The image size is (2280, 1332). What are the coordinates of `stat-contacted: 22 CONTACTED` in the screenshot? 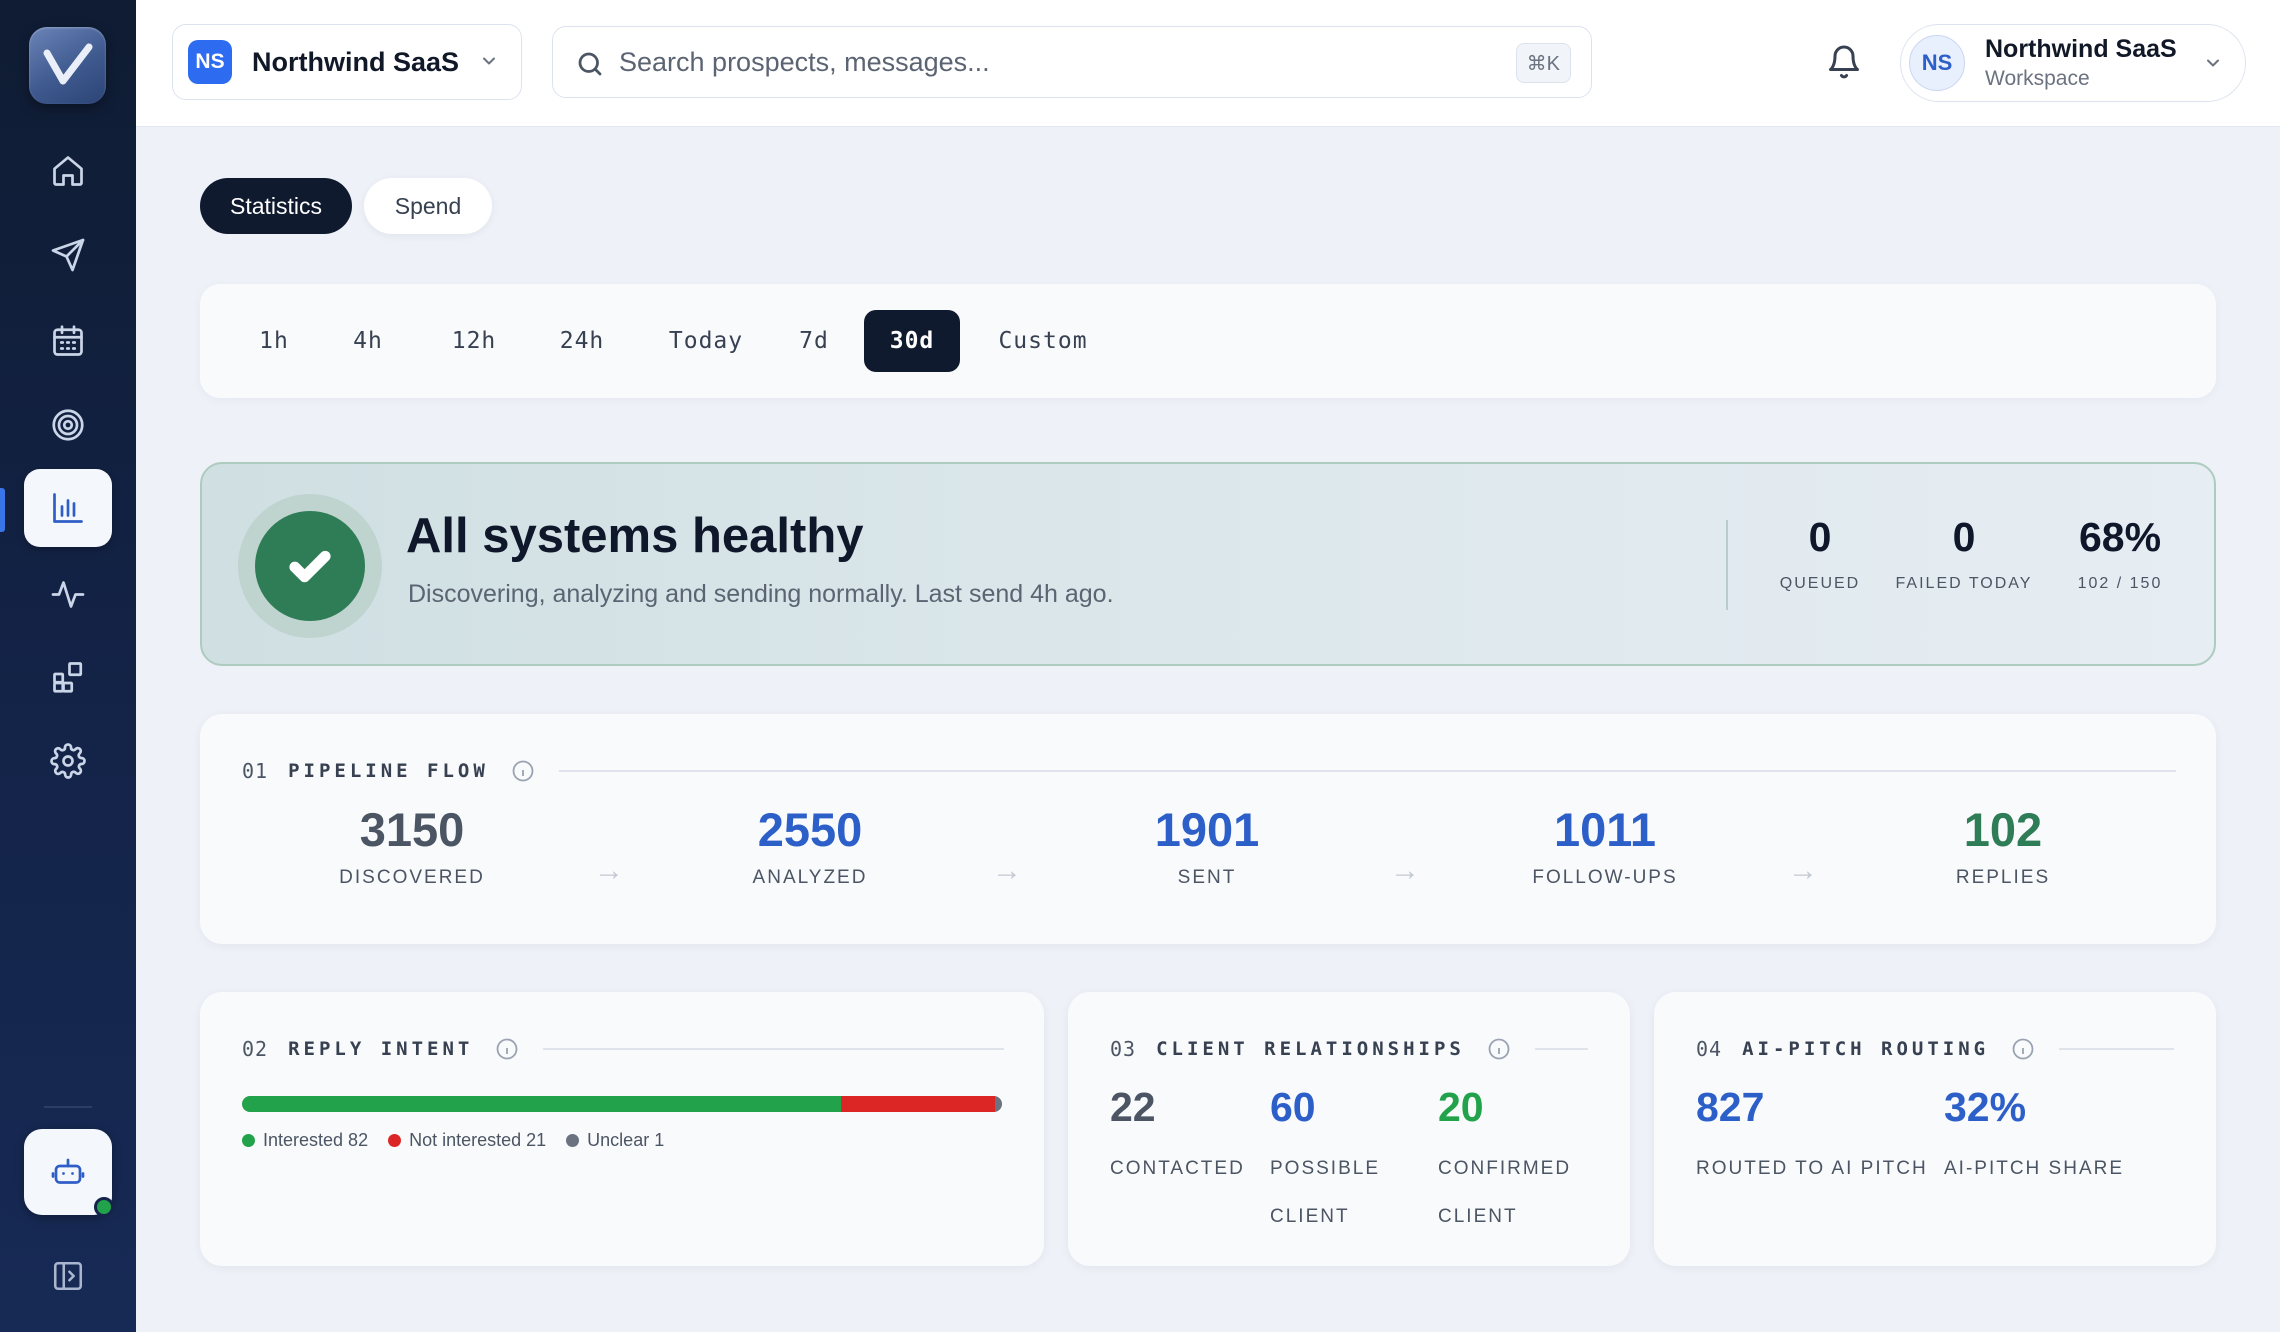 It's located at (1177, 1138).